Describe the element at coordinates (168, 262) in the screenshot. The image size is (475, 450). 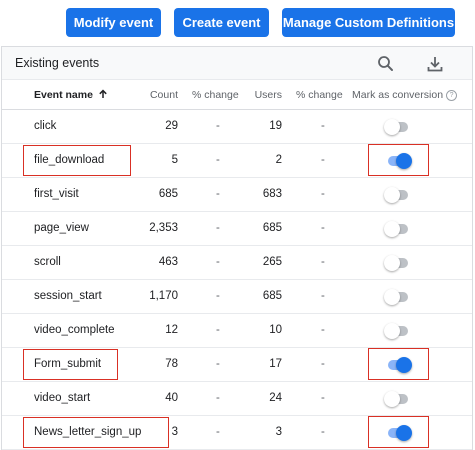
I see `count-cell: 463` at that location.